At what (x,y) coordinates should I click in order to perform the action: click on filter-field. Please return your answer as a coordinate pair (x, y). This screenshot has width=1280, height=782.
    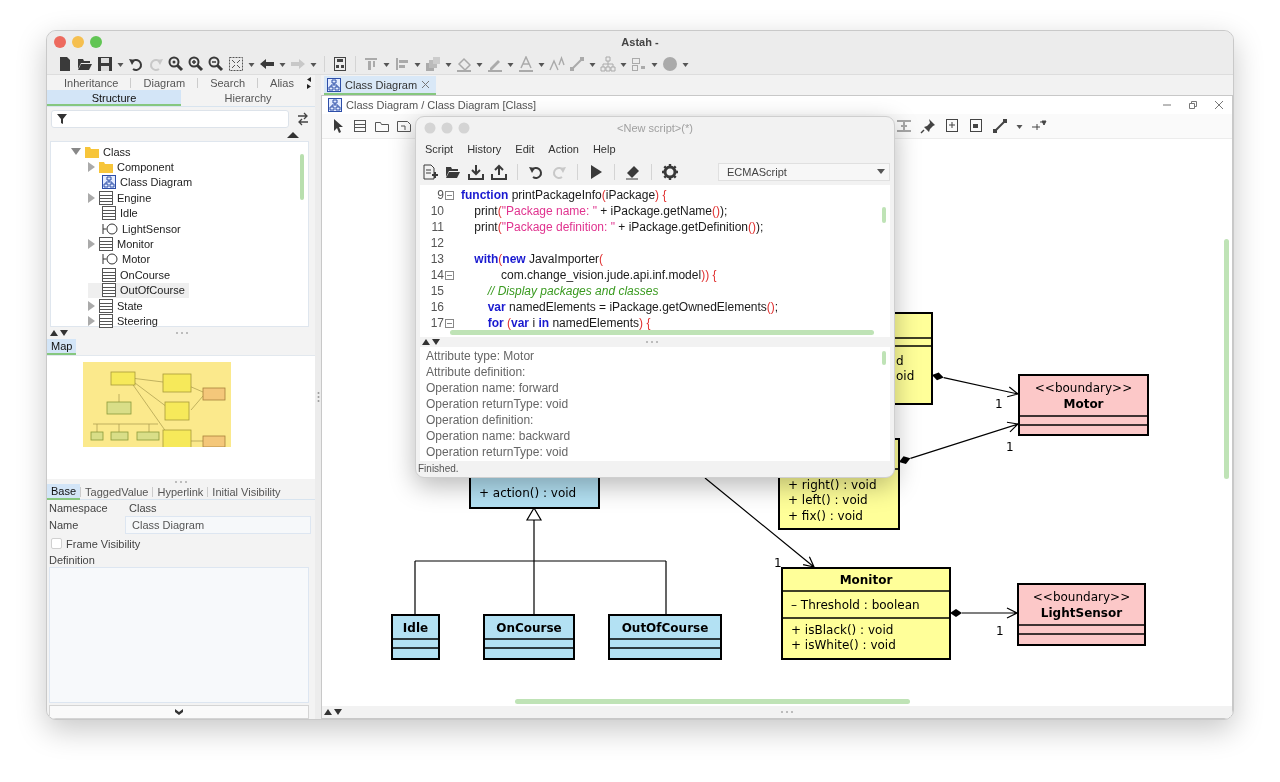
    Looking at the image, I should click on (170, 119).